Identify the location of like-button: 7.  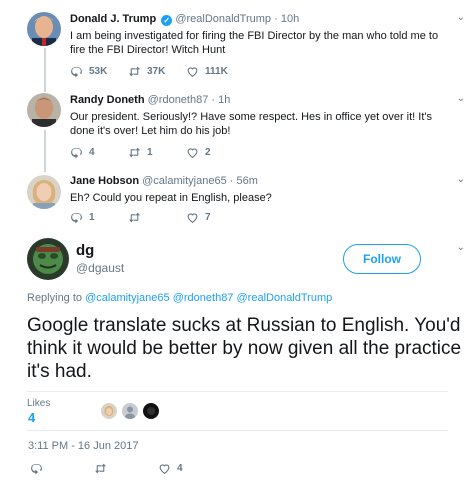
(215, 217).